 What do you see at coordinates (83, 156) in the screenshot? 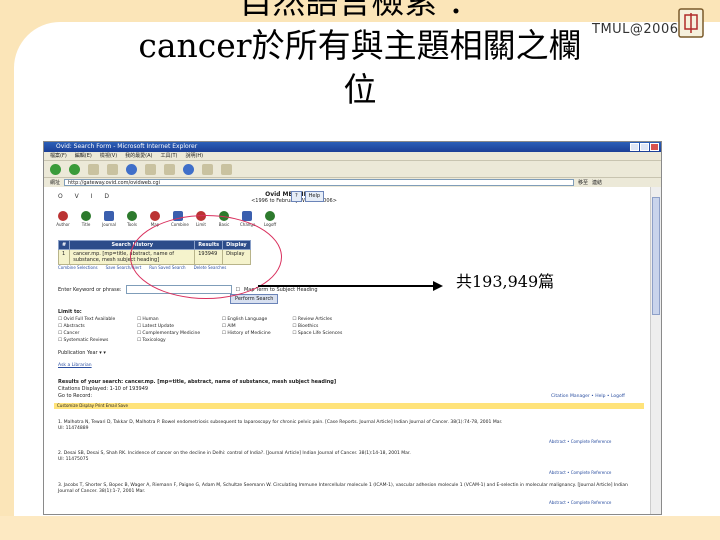
I see `menu-edit: 編輯(E)` at bounding box center [83, 156].